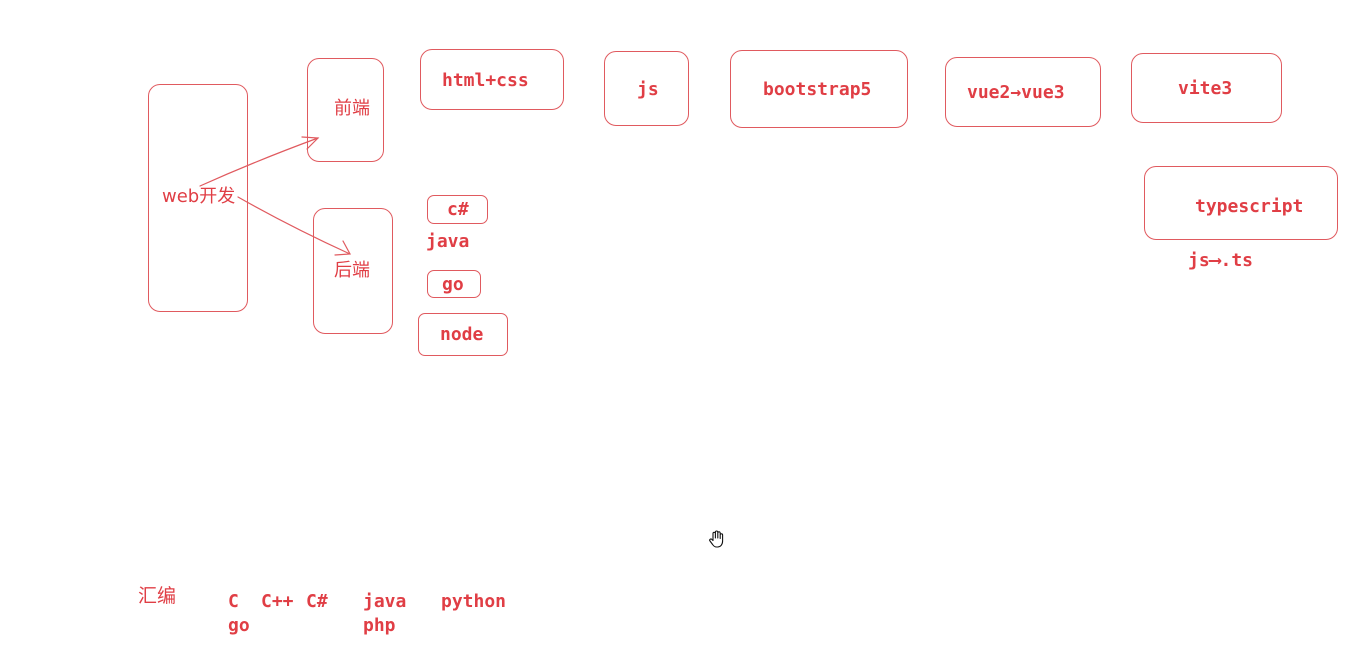 This screenshot has width=1365, height=662. Describe the element at coordinates (233, 601) in the screenshot. I see `lang-c: C` at that location.